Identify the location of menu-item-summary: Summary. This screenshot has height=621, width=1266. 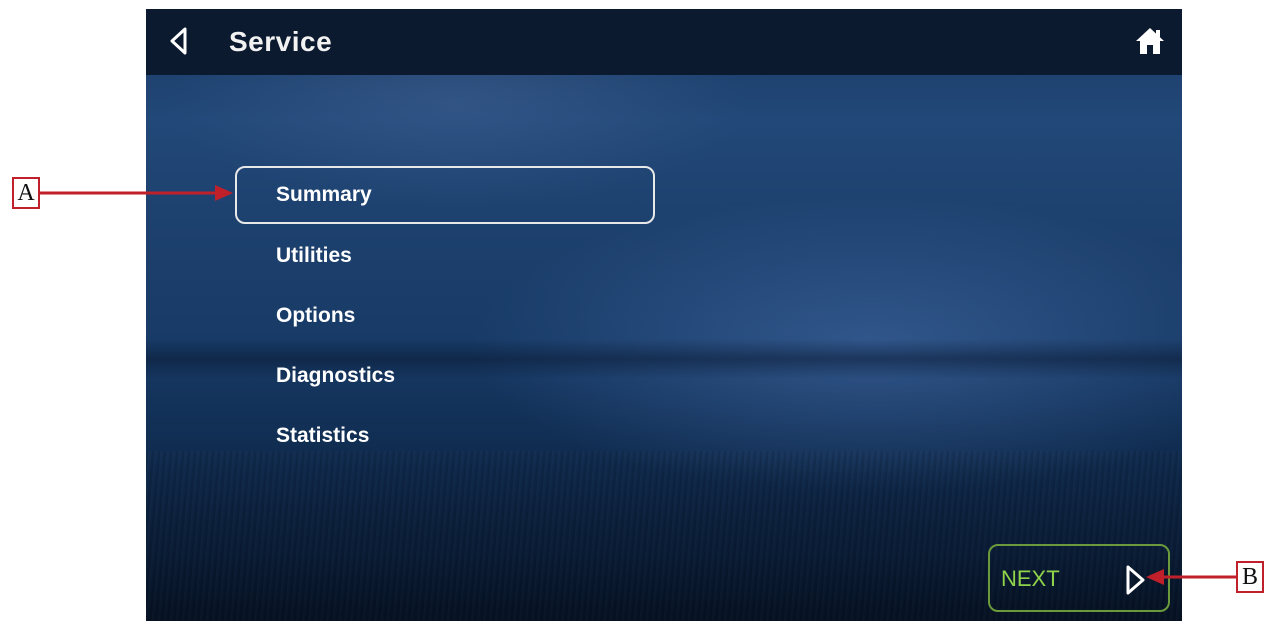
(445, 195).